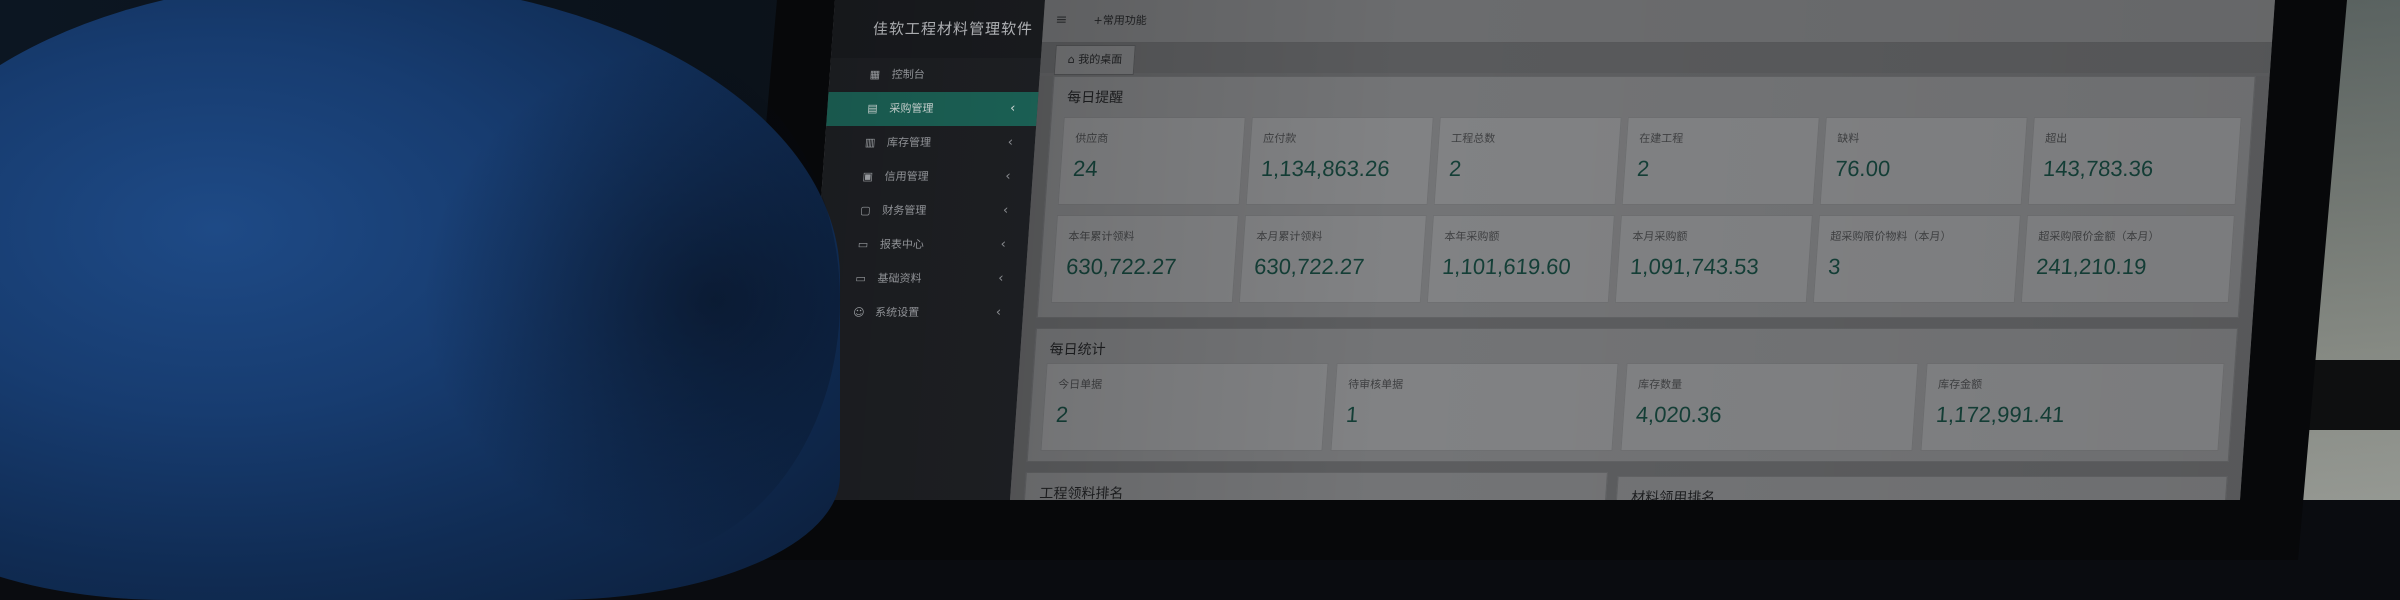  What do you see at coordinates (1658, 21) in the screenshot?
I see `topbar: ≡ +常用功能` at bounding box center [1658, 21].